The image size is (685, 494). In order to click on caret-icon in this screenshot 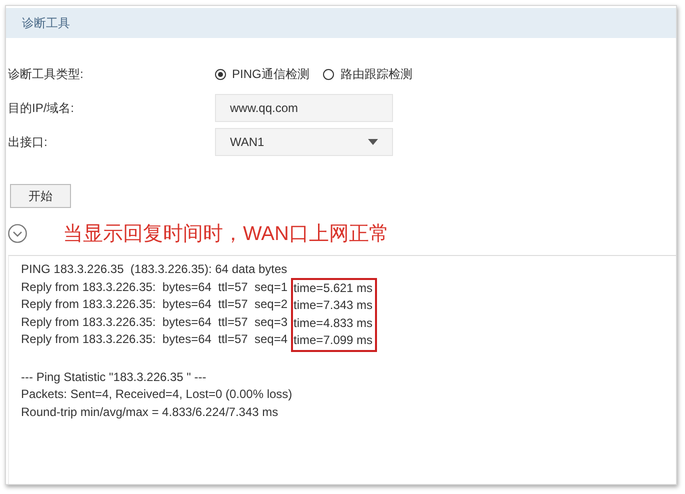, I will do `click(373, 142)`.